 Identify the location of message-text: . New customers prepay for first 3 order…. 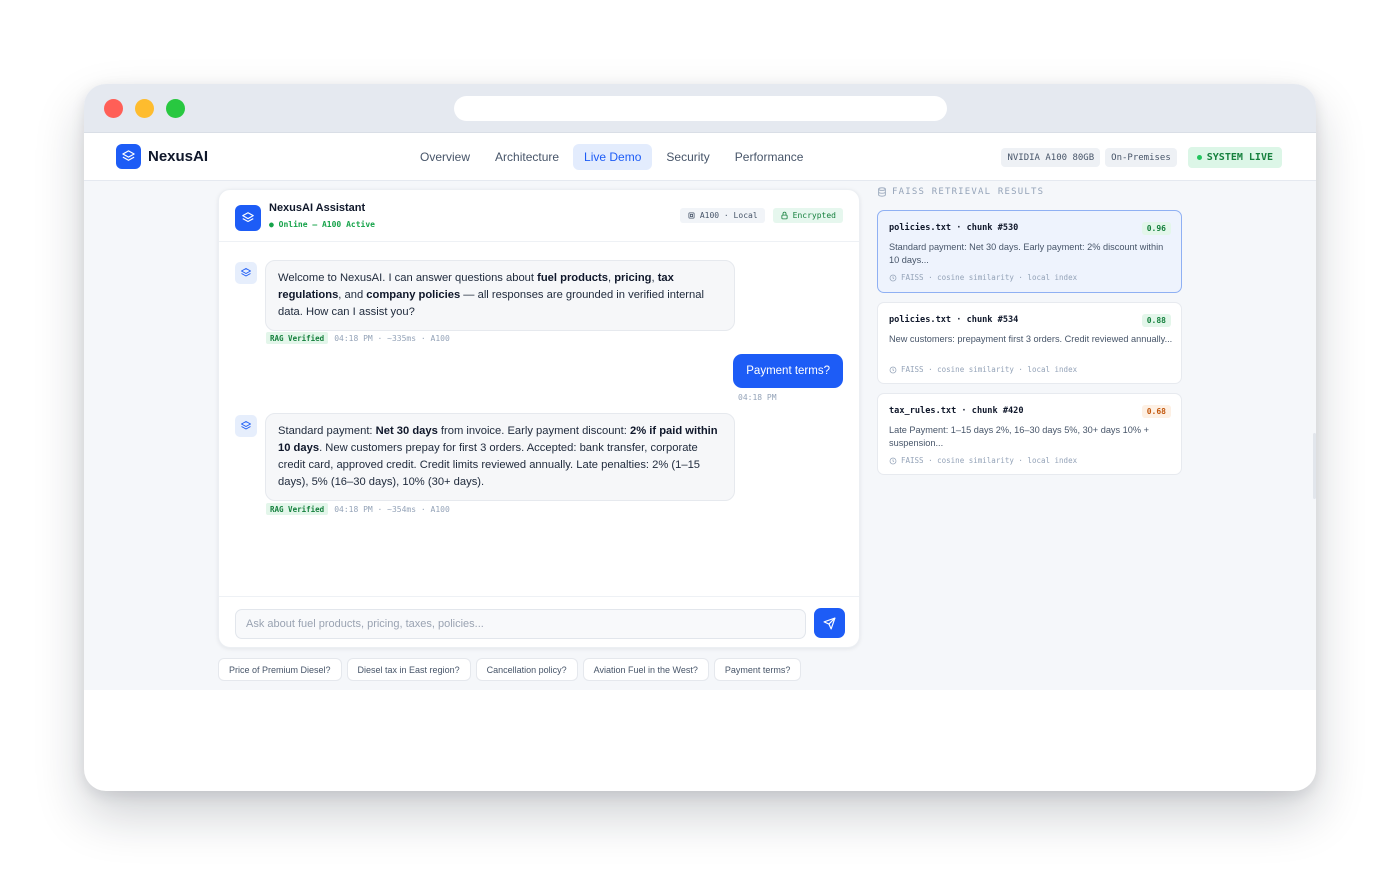
(489, 465).